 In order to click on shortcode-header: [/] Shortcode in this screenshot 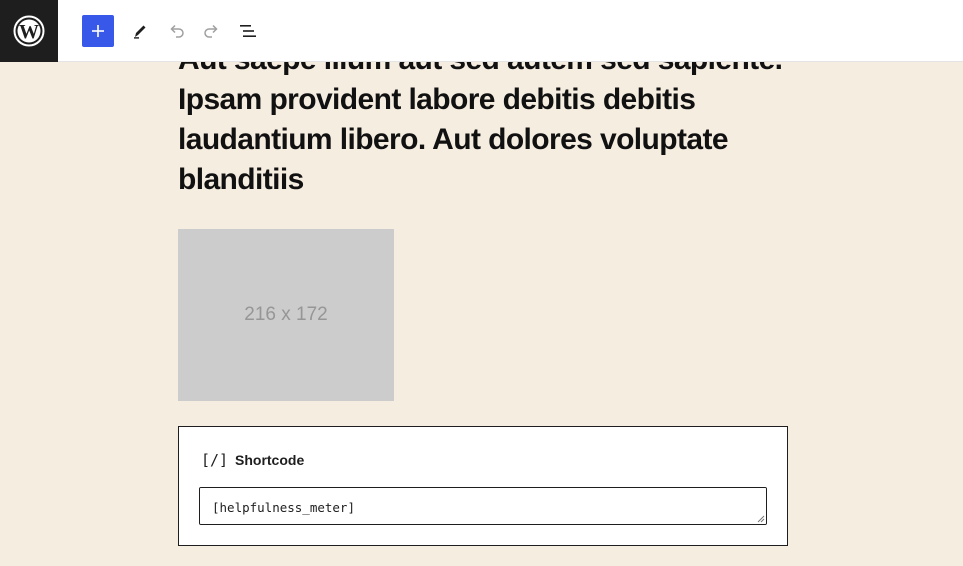, I will do `click(252, 460)`.